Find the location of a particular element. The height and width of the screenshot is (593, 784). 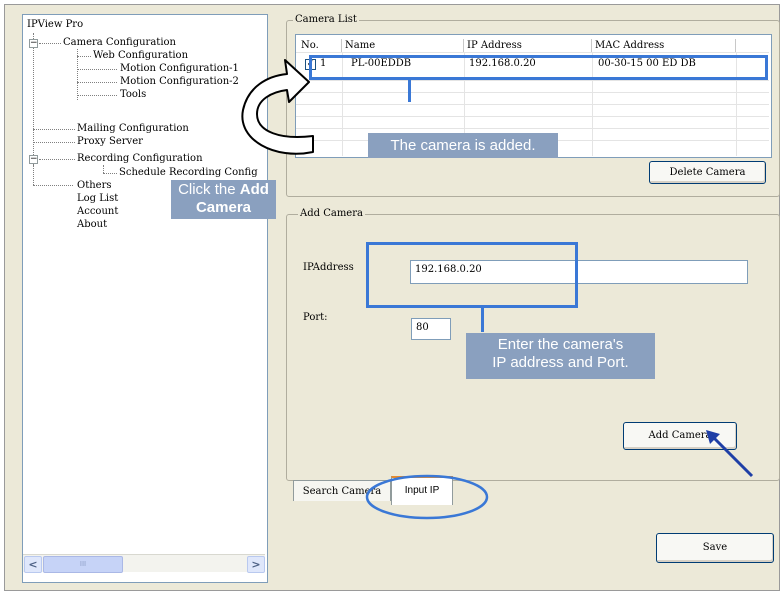

tree-item-log-list: Log List is located at coordinates (97, 199).